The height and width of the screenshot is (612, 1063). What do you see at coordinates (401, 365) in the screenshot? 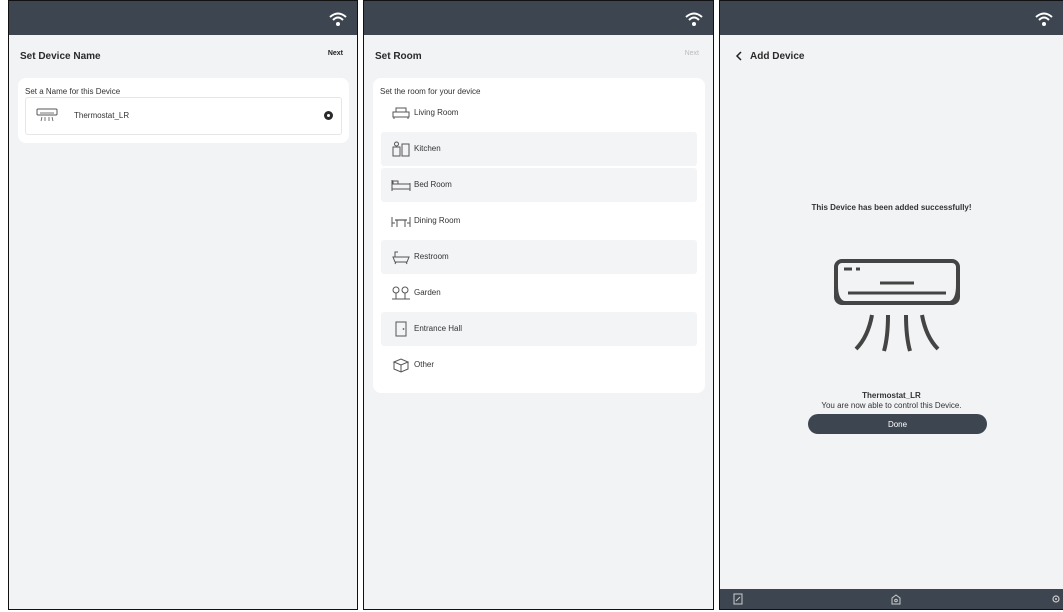
I see `box-icon` at bounding box center [401, 365].